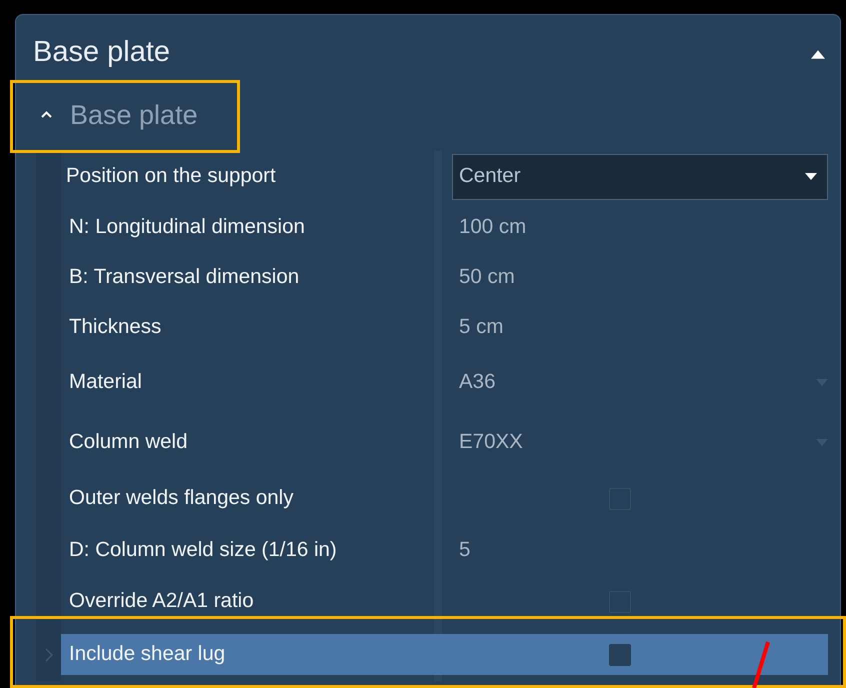 This screenshot has height=688, width=846. What do you see at coordinates (760, 664) in the screenshot?
I see `annotation-line` at bounding box center [760, 664].